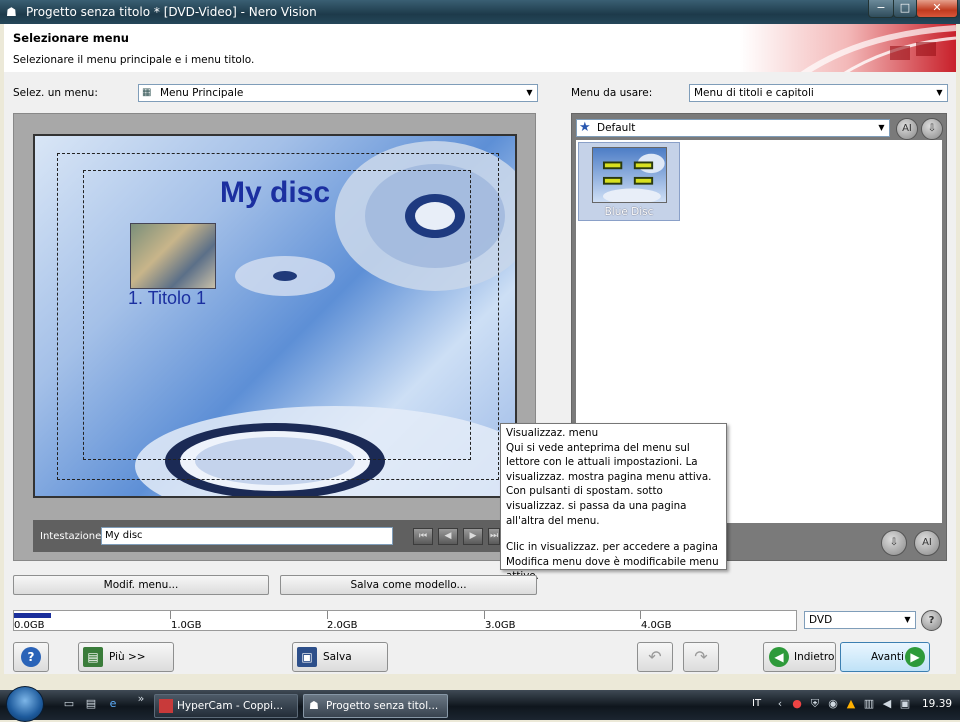 Image resolution: width=960 pixels, height=722 pixels. What do you see at coordinates (167, 298) in the screenshot?
I see `preview-title-item: 1. Titolo 1` at bounding box center [167, 298].